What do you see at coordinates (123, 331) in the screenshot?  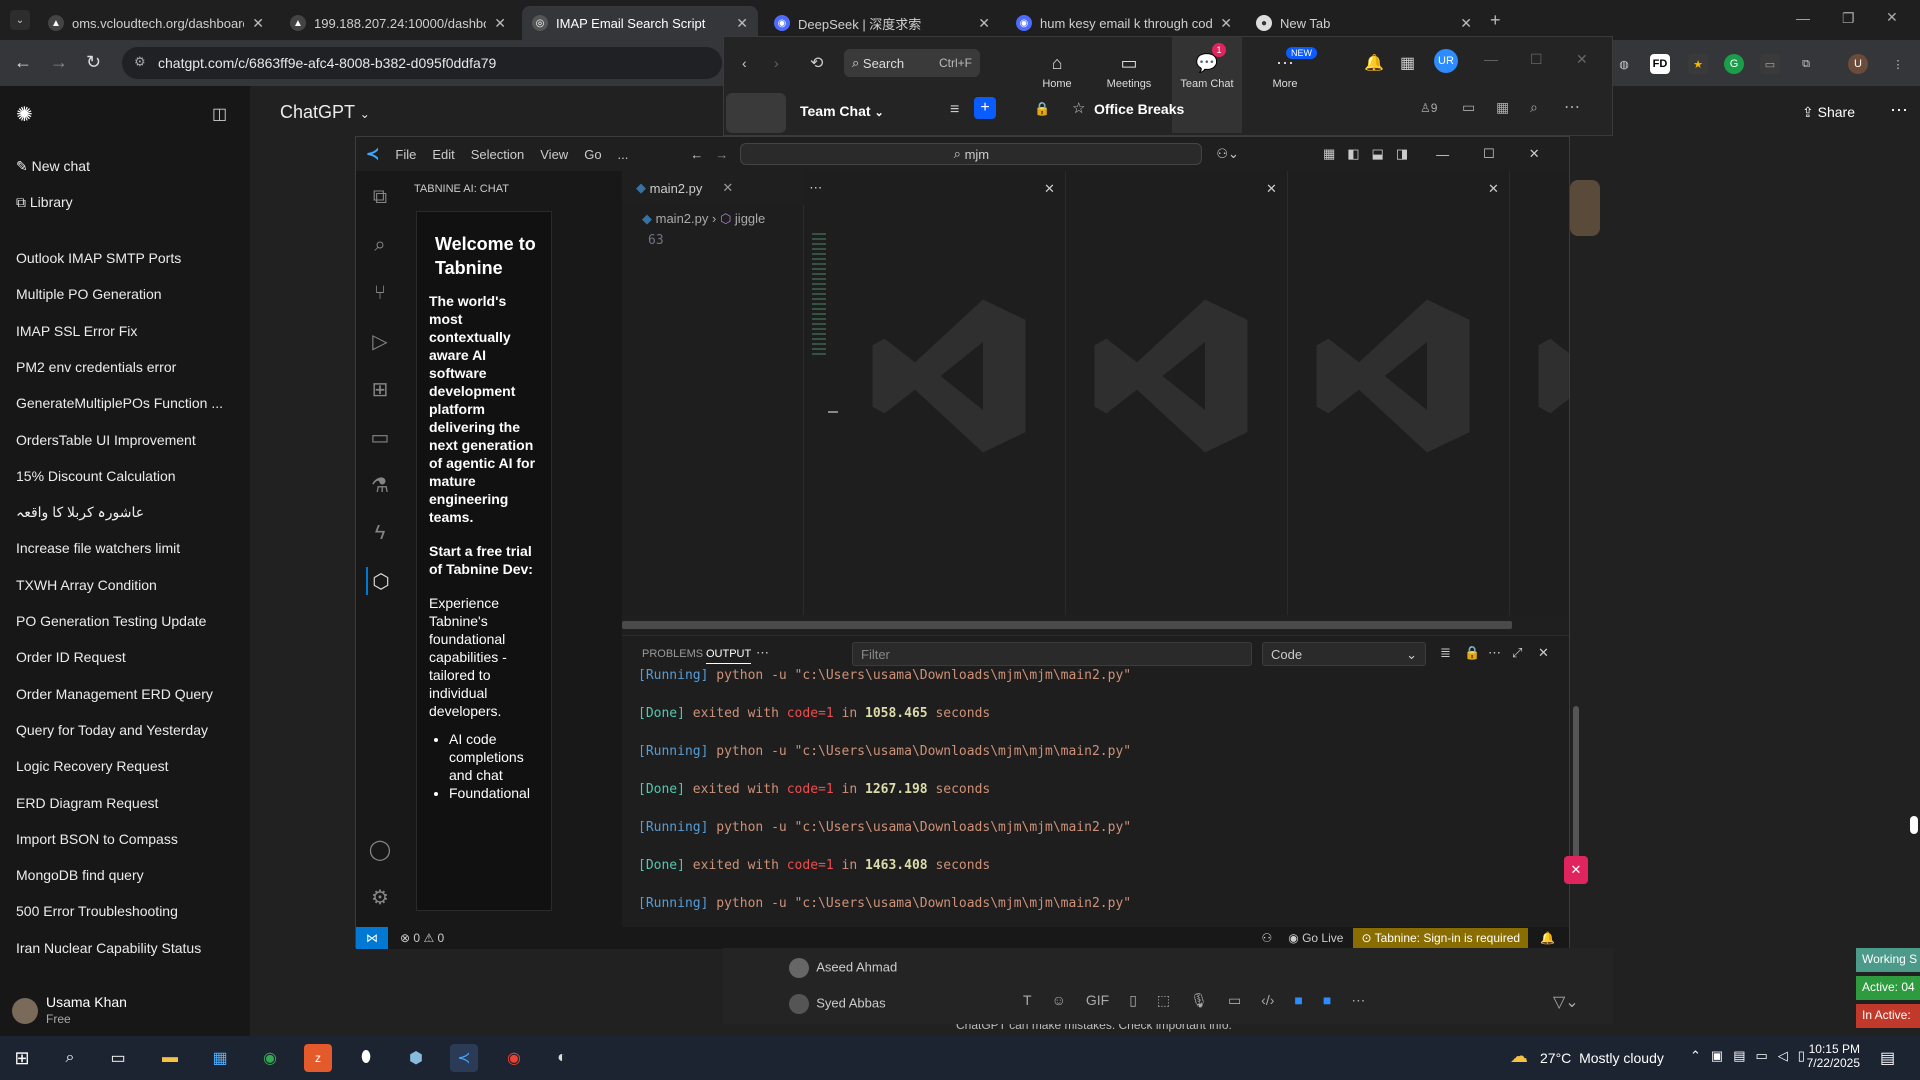 I see `chat-history-item: IMAP SSL Error Fix` at bounding box center [123, 331].